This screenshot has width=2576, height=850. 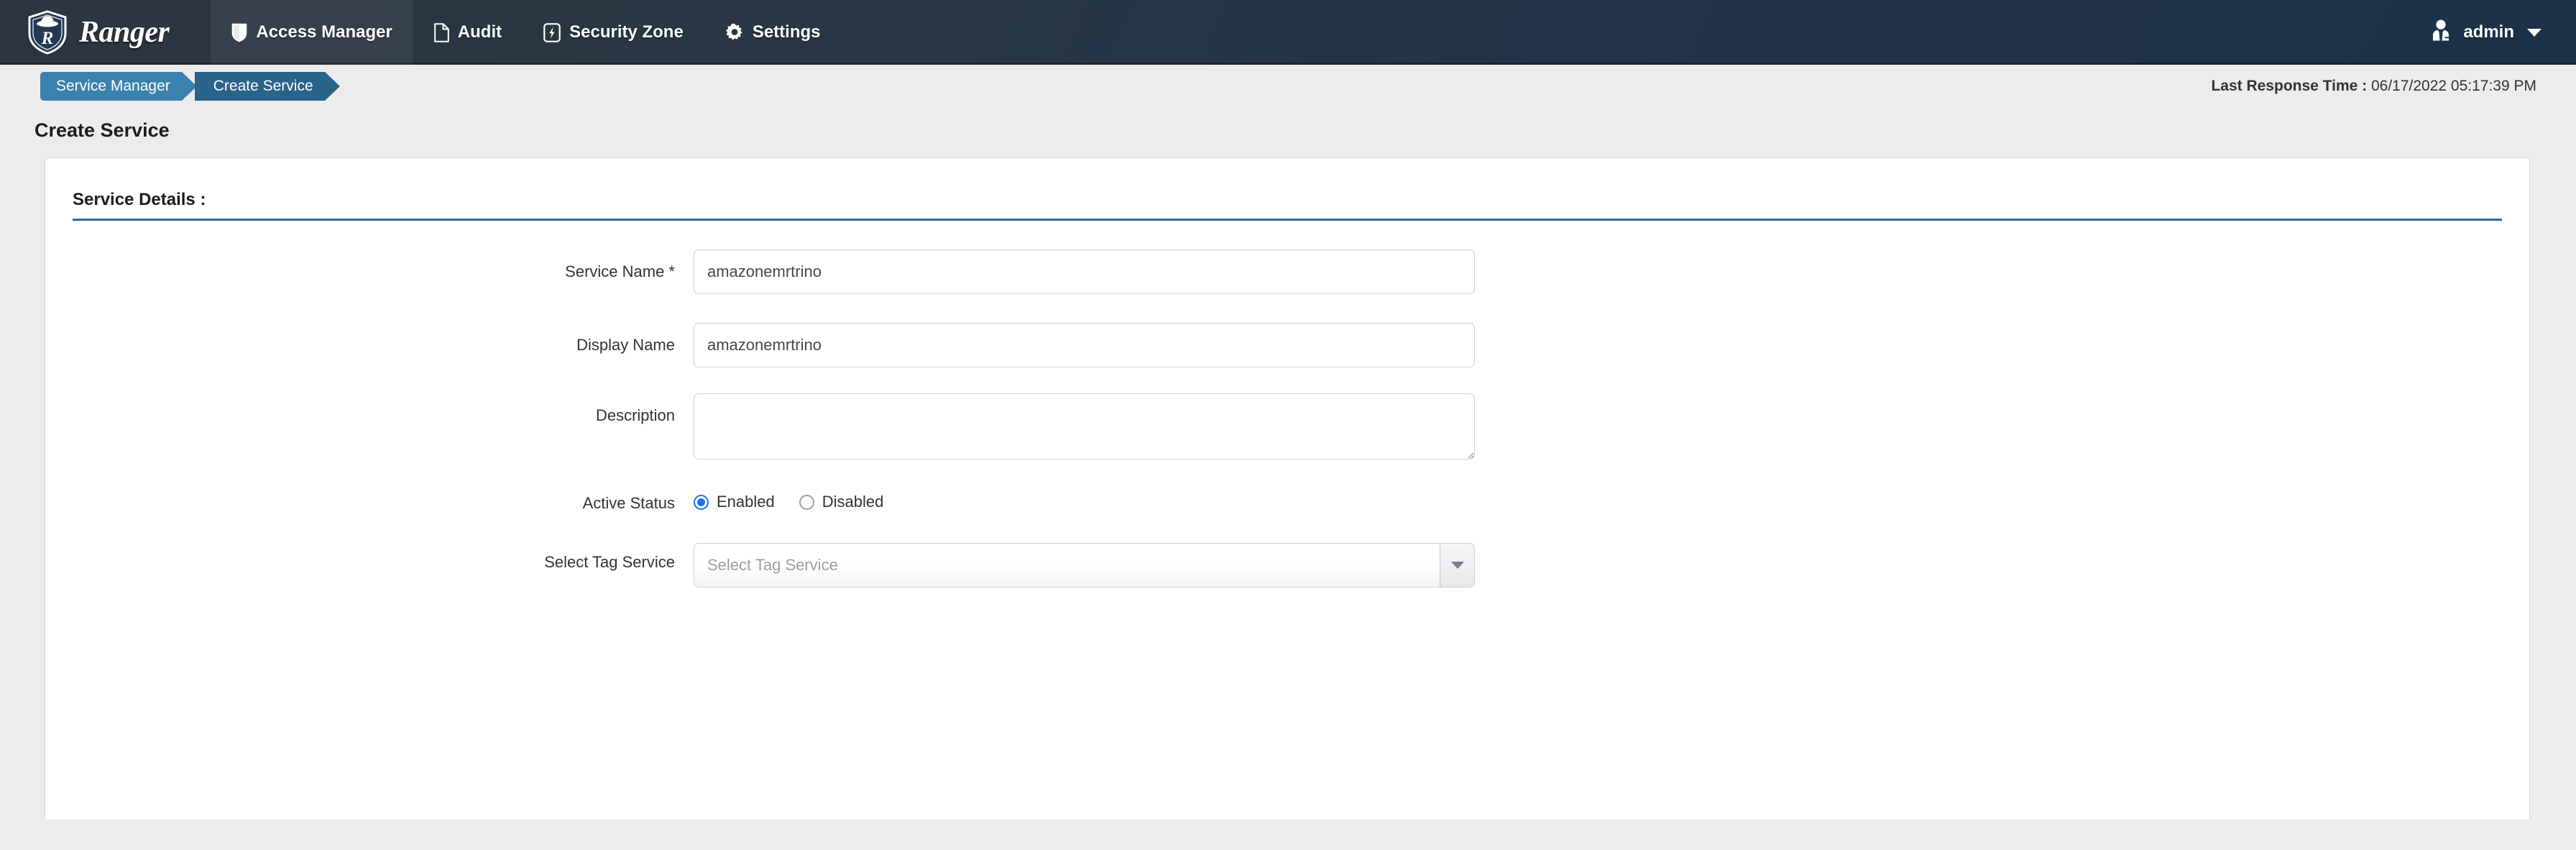 What do you see at coordinates (853, 502) in the screenshot?
I see `radio-disabled-label: Disabled` at bounding box center [853, 502].